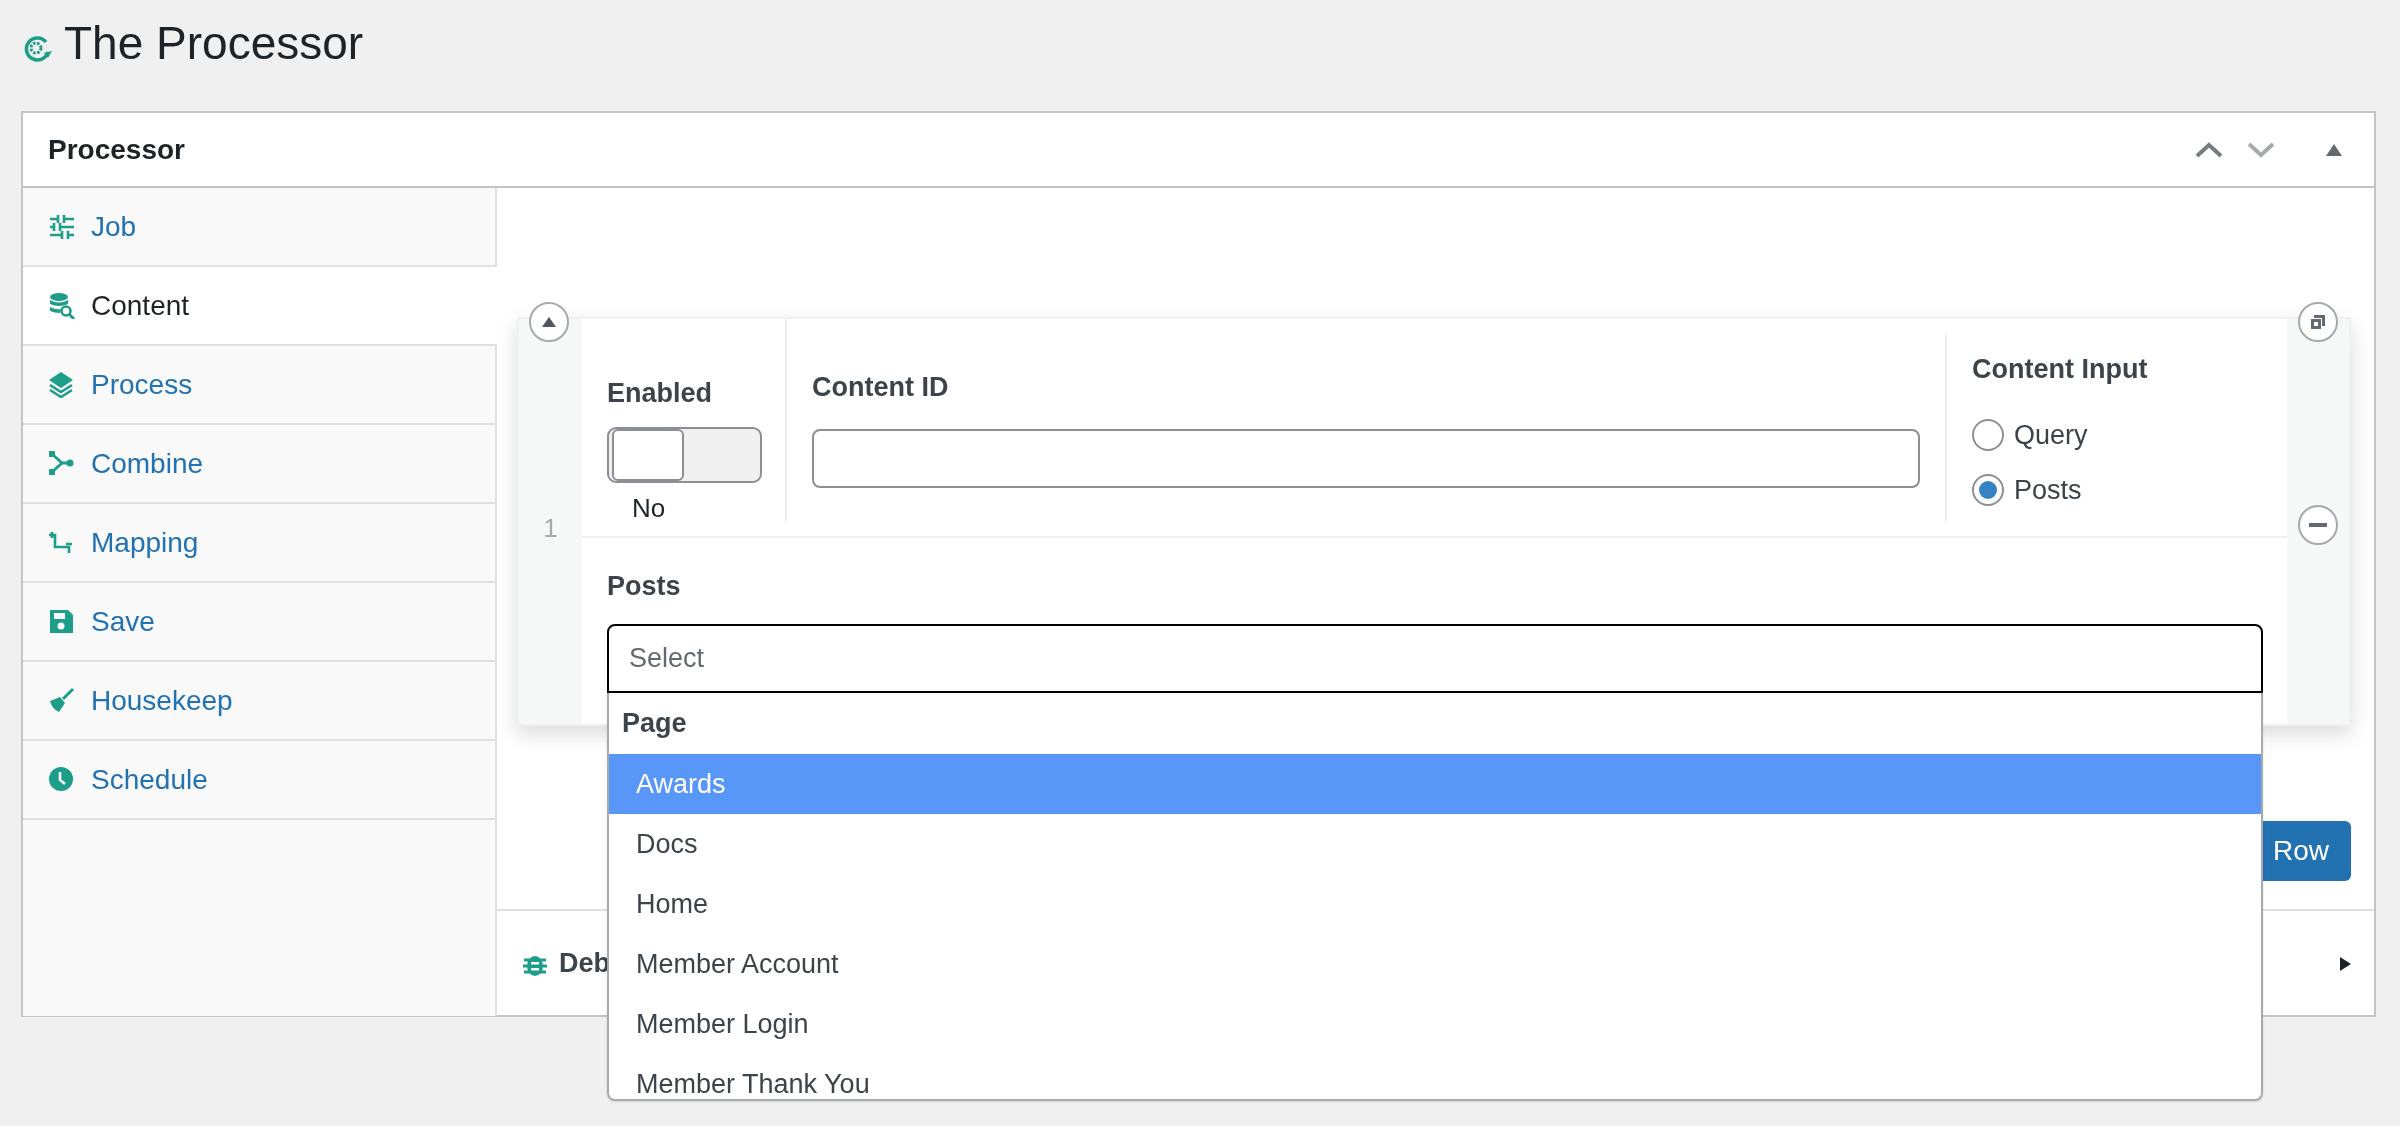 This screenshot has height=1126, width=2400. What do you see at coordinates (1435, 964) in the screenshot?
I see `dropdown-option: Member Account` at bounding box center [1435, 964].